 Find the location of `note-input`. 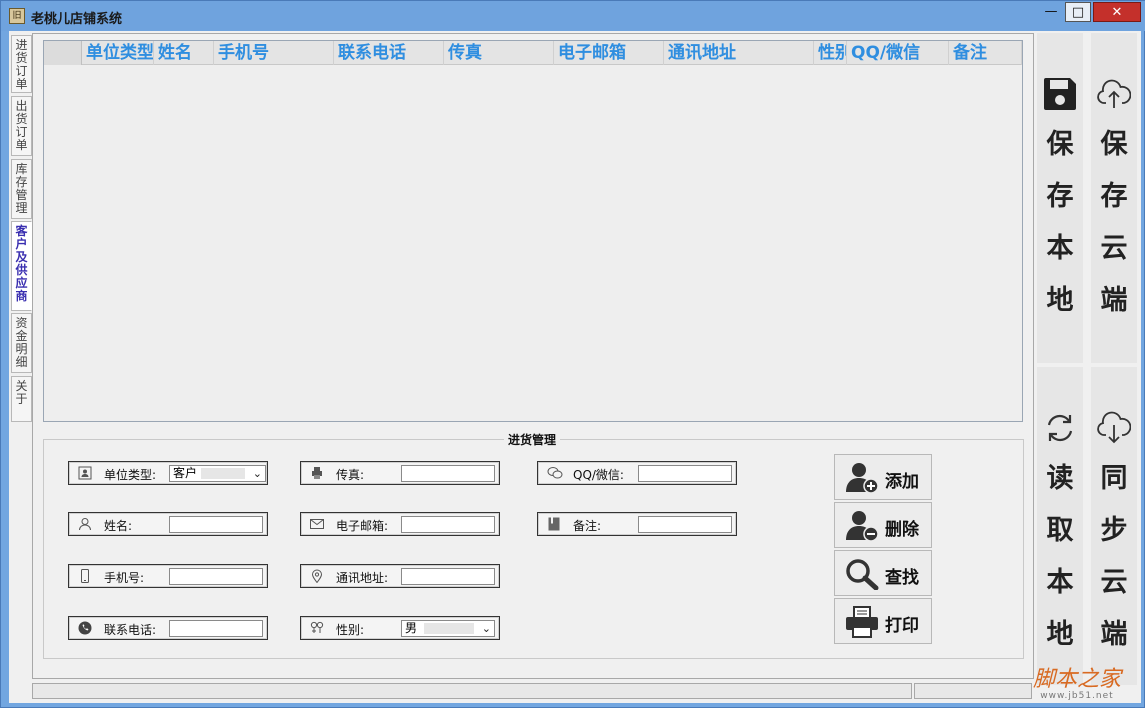

note-input is located at coordinates (685, 524).